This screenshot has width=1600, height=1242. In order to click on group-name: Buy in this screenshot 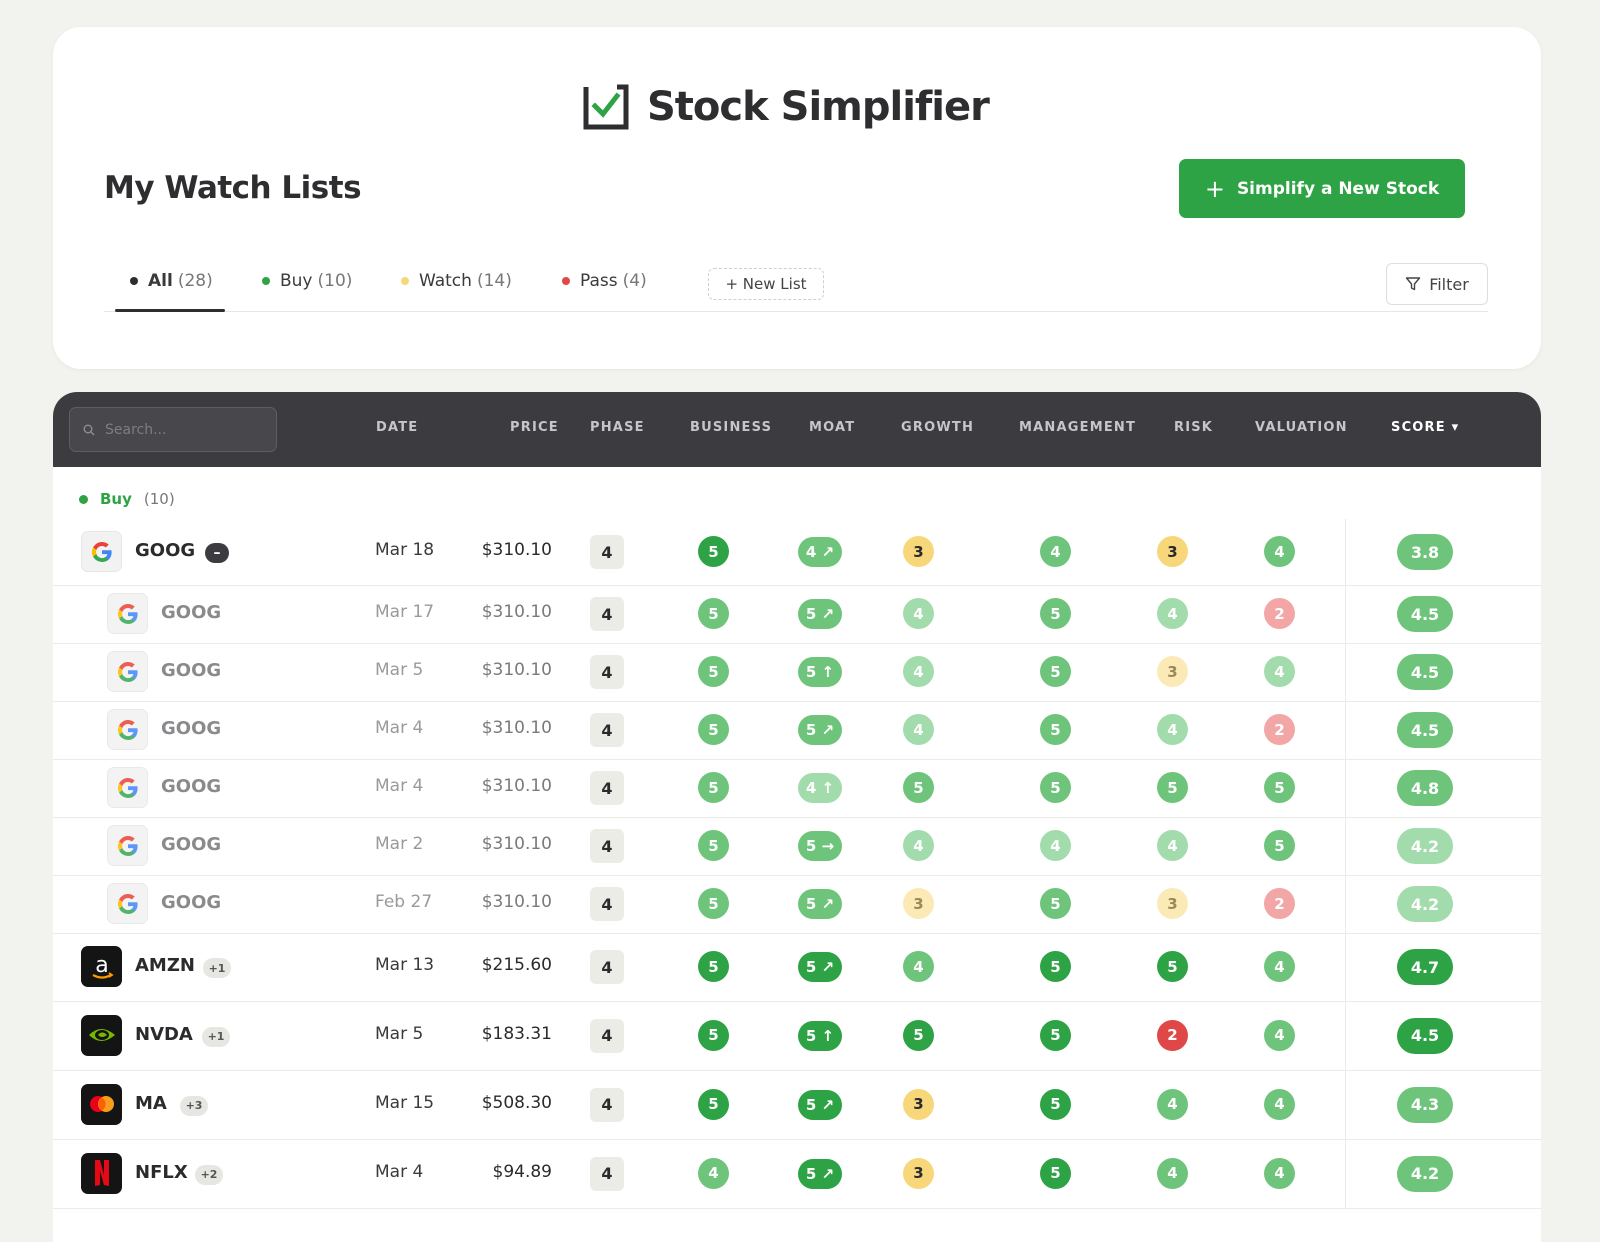, I will do `click(116, 499)`.